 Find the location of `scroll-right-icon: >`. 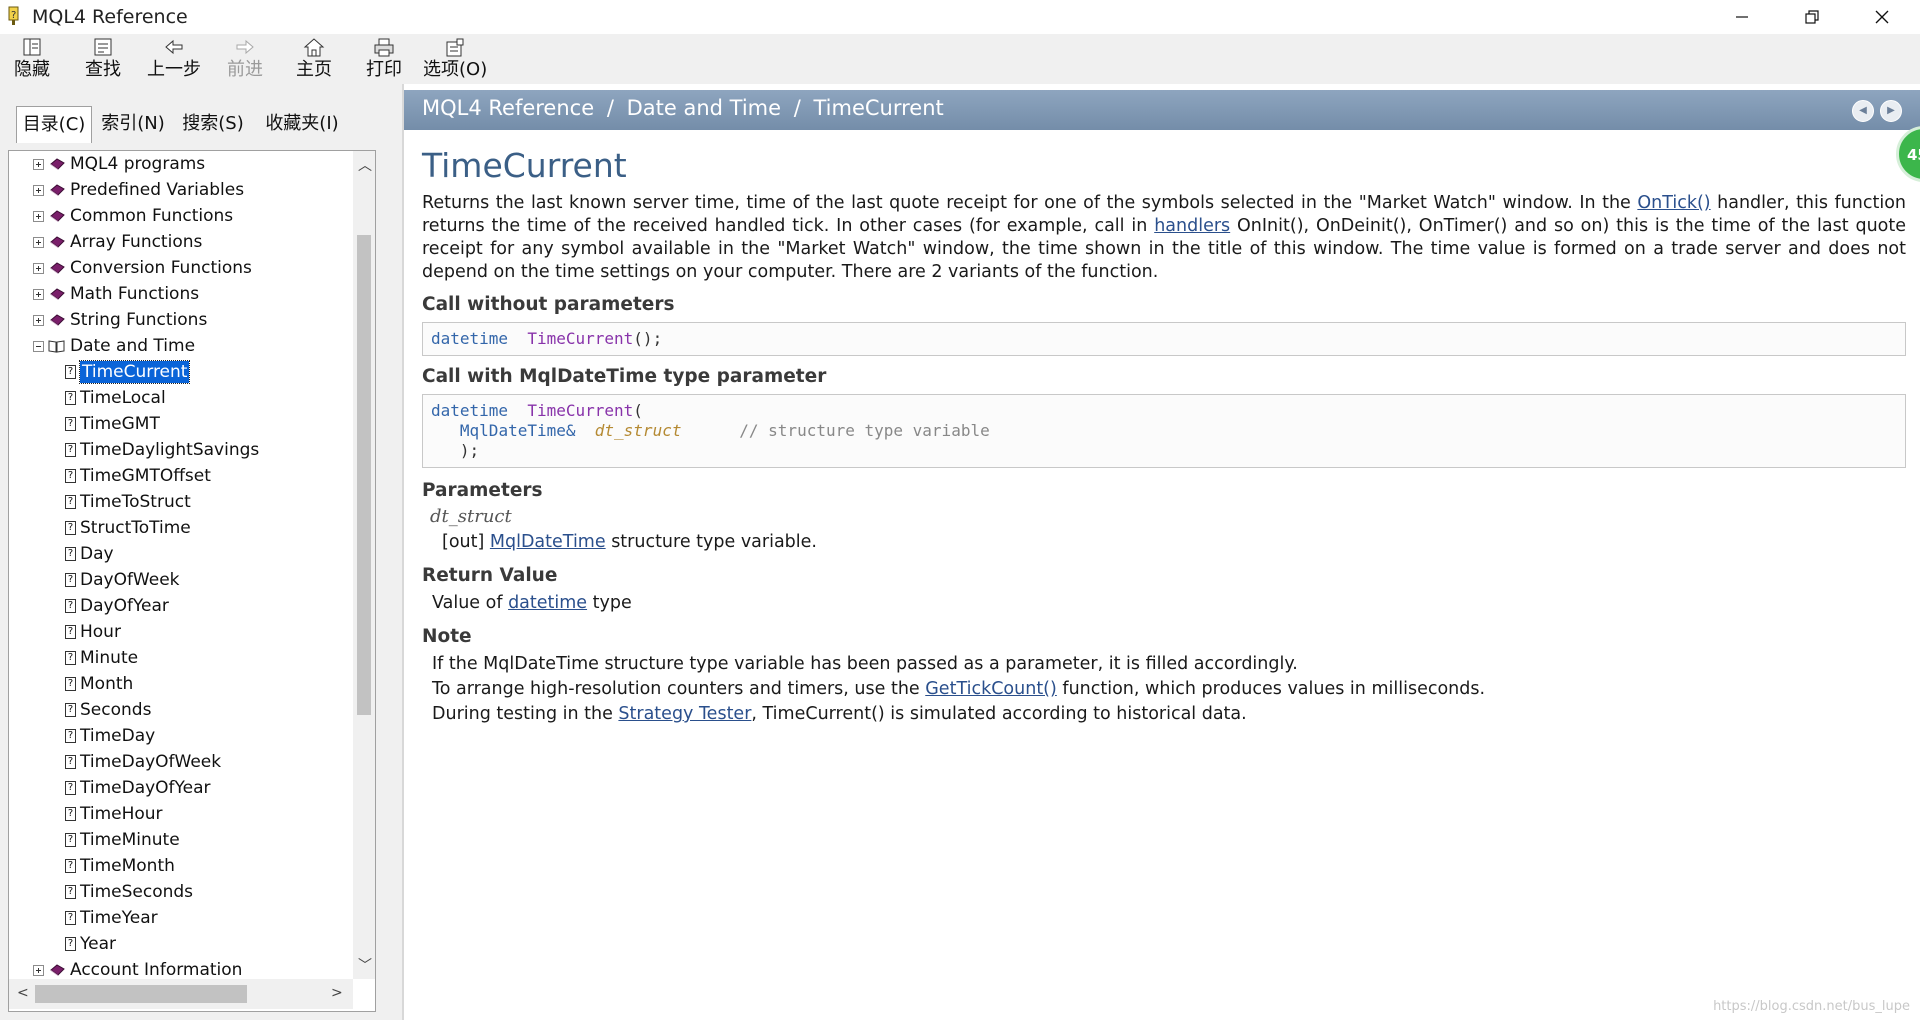

scroll-right-icon: > is located at coordinates (337, 993).